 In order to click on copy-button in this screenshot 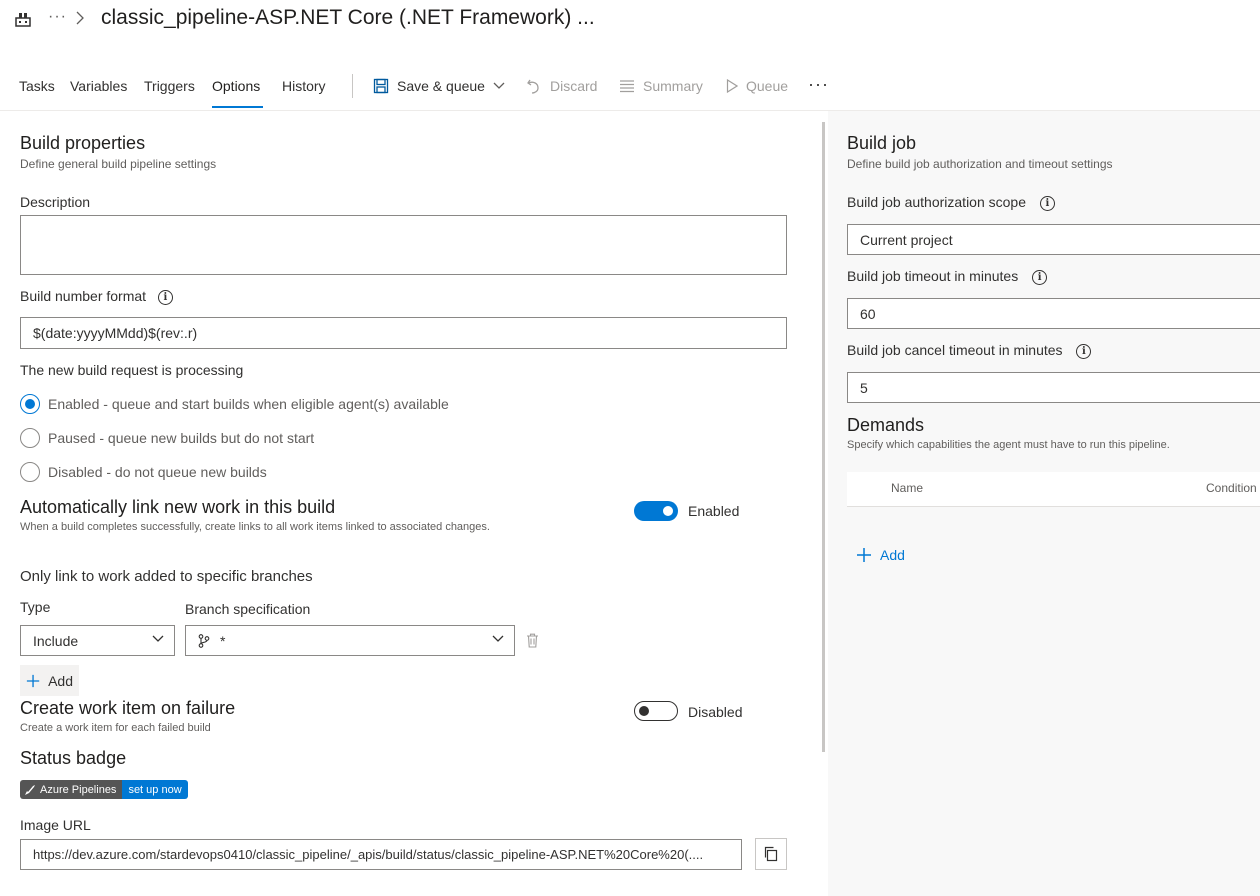, I will do `click(771, 854)`.